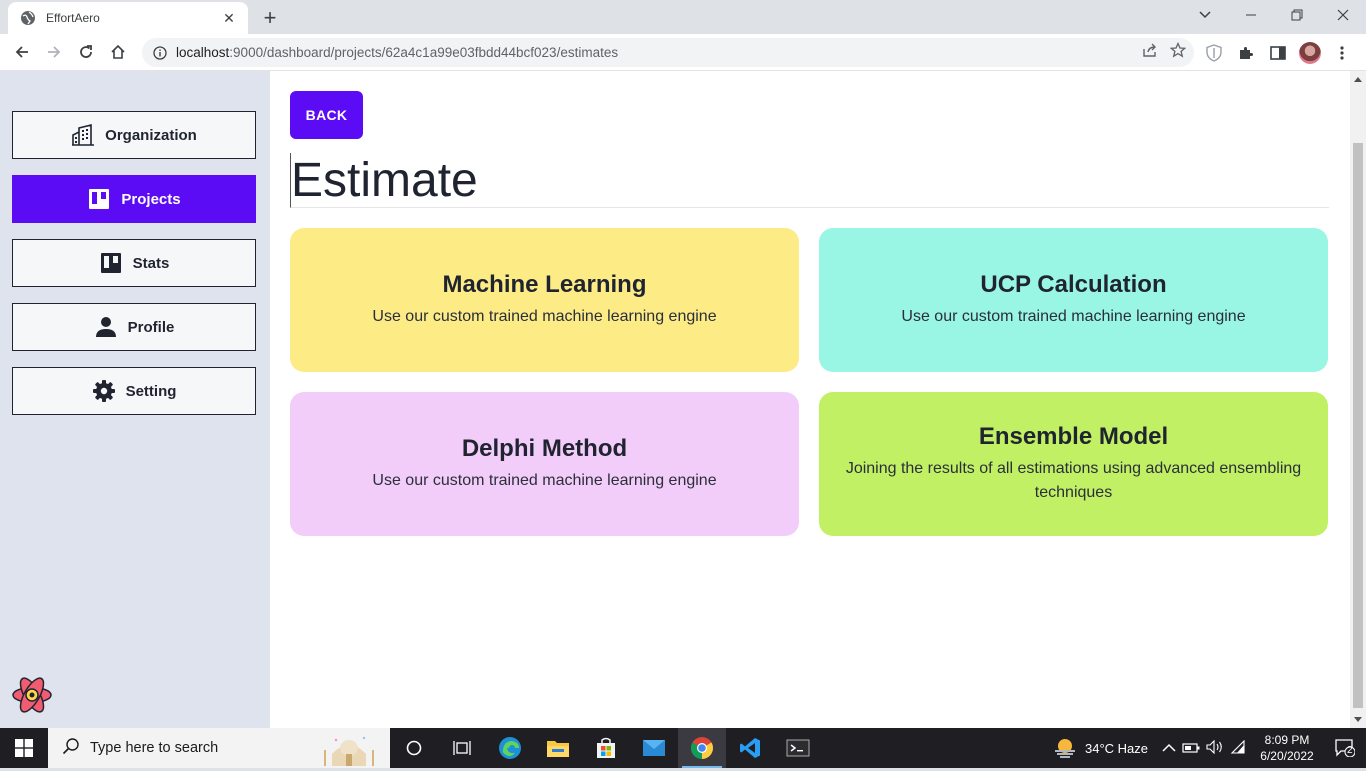 The image size is (1366, 771). I want to click on window-controls, so click(1297, 15).